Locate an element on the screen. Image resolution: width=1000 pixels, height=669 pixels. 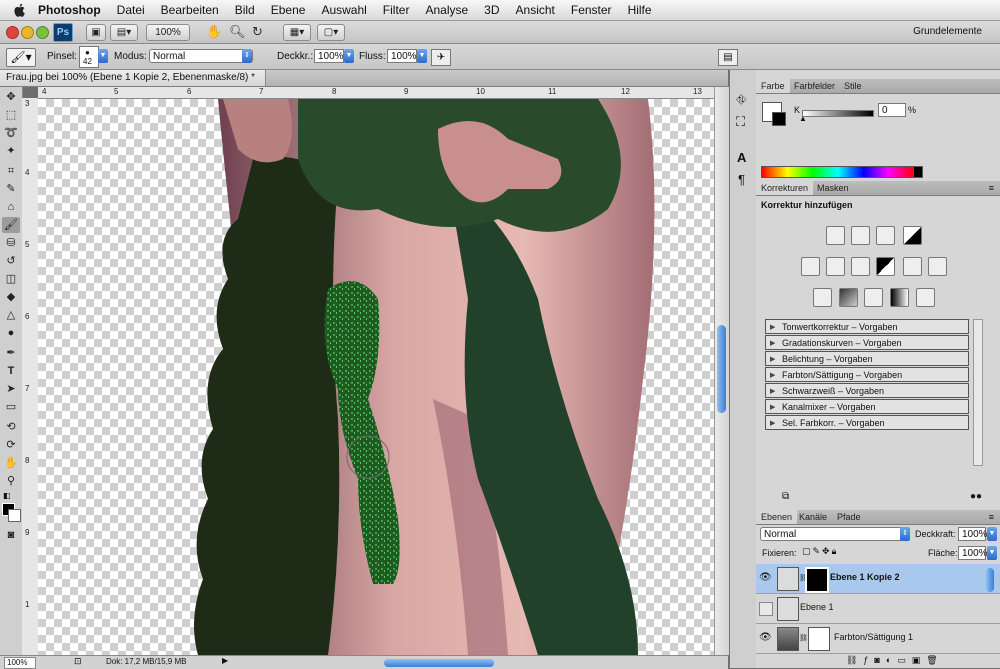
menu-bild: Bild is located at coordinates (245, 10).